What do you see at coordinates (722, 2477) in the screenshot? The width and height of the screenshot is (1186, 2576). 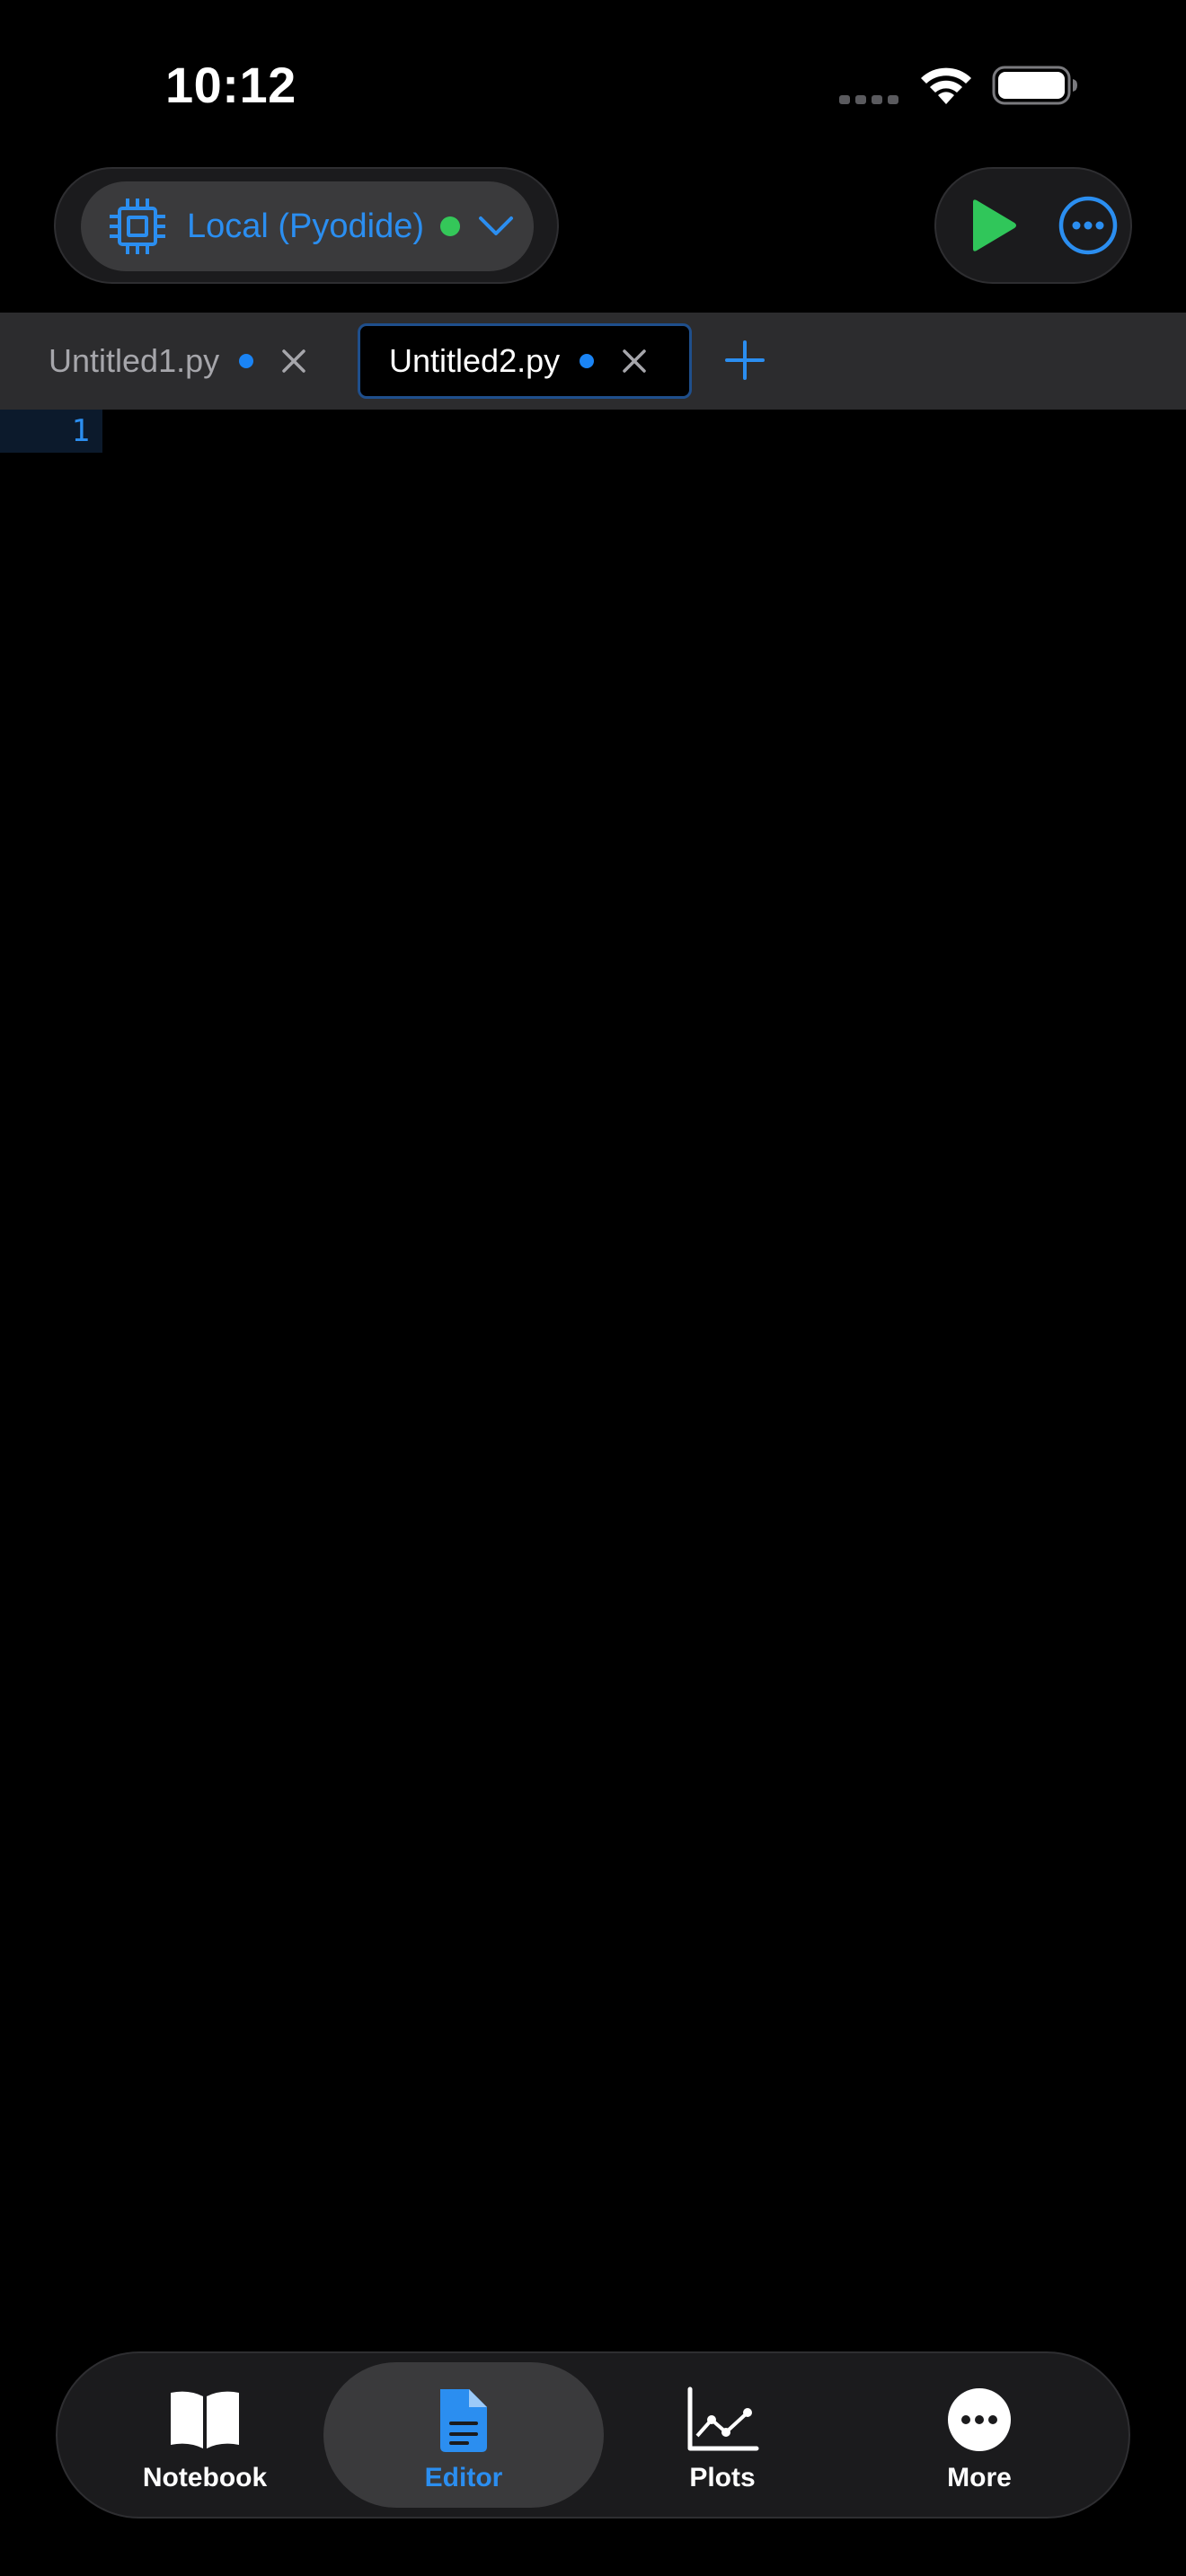 I see `nav-label: Plots` at bounding box center [722, 2477].